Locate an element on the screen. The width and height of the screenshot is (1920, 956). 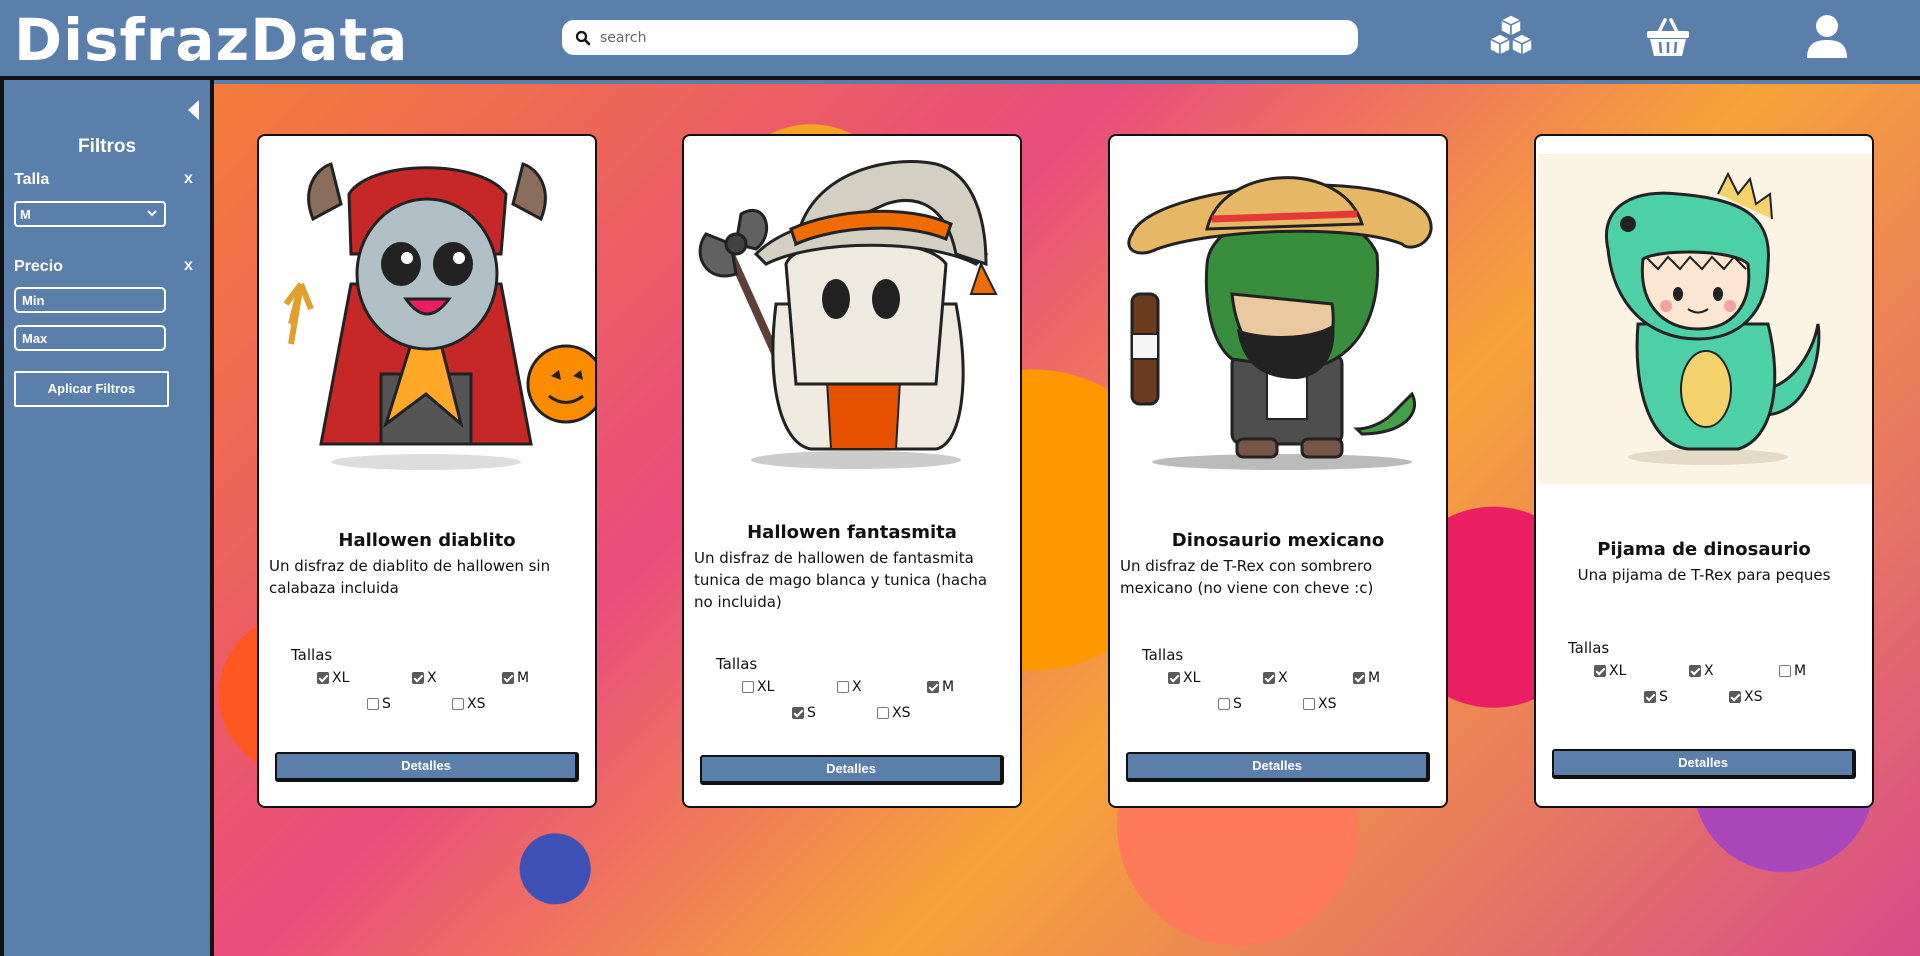
precio-label: Precio is located at coordinates (38, 266).